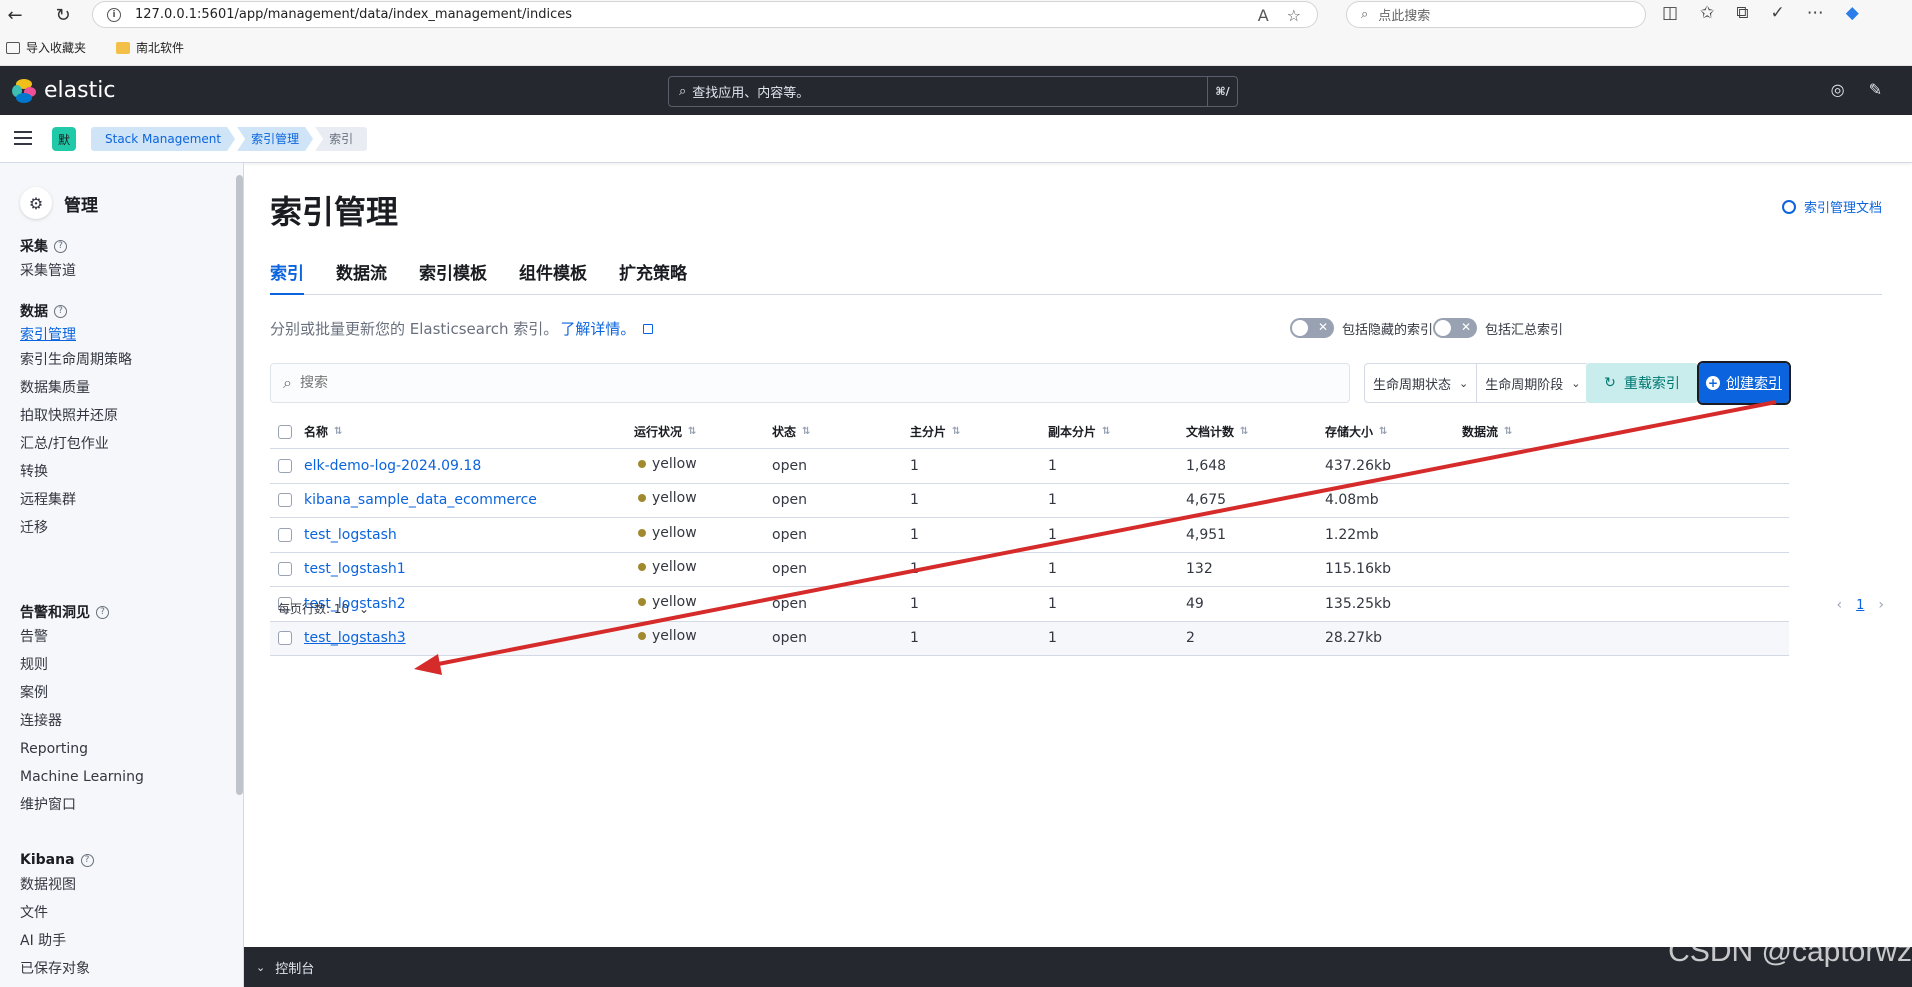 The width and height of the screenshot is (1912, 987). Describe the element at coordinates (163, 139) in the screenshot. I see `breadcrumb-stack-management: Stack Management` at that location.